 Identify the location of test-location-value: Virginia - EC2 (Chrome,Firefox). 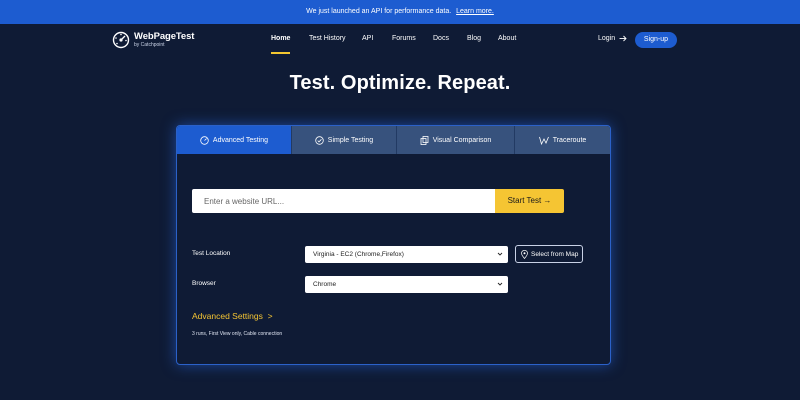
(358, 254).